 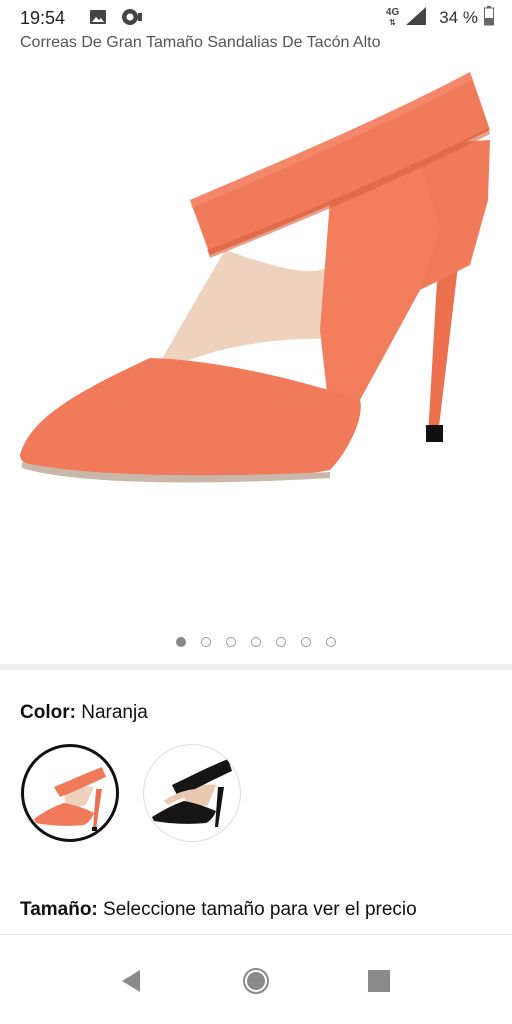 I want to click on image-carousel-dots, so click(x=256, y=642).